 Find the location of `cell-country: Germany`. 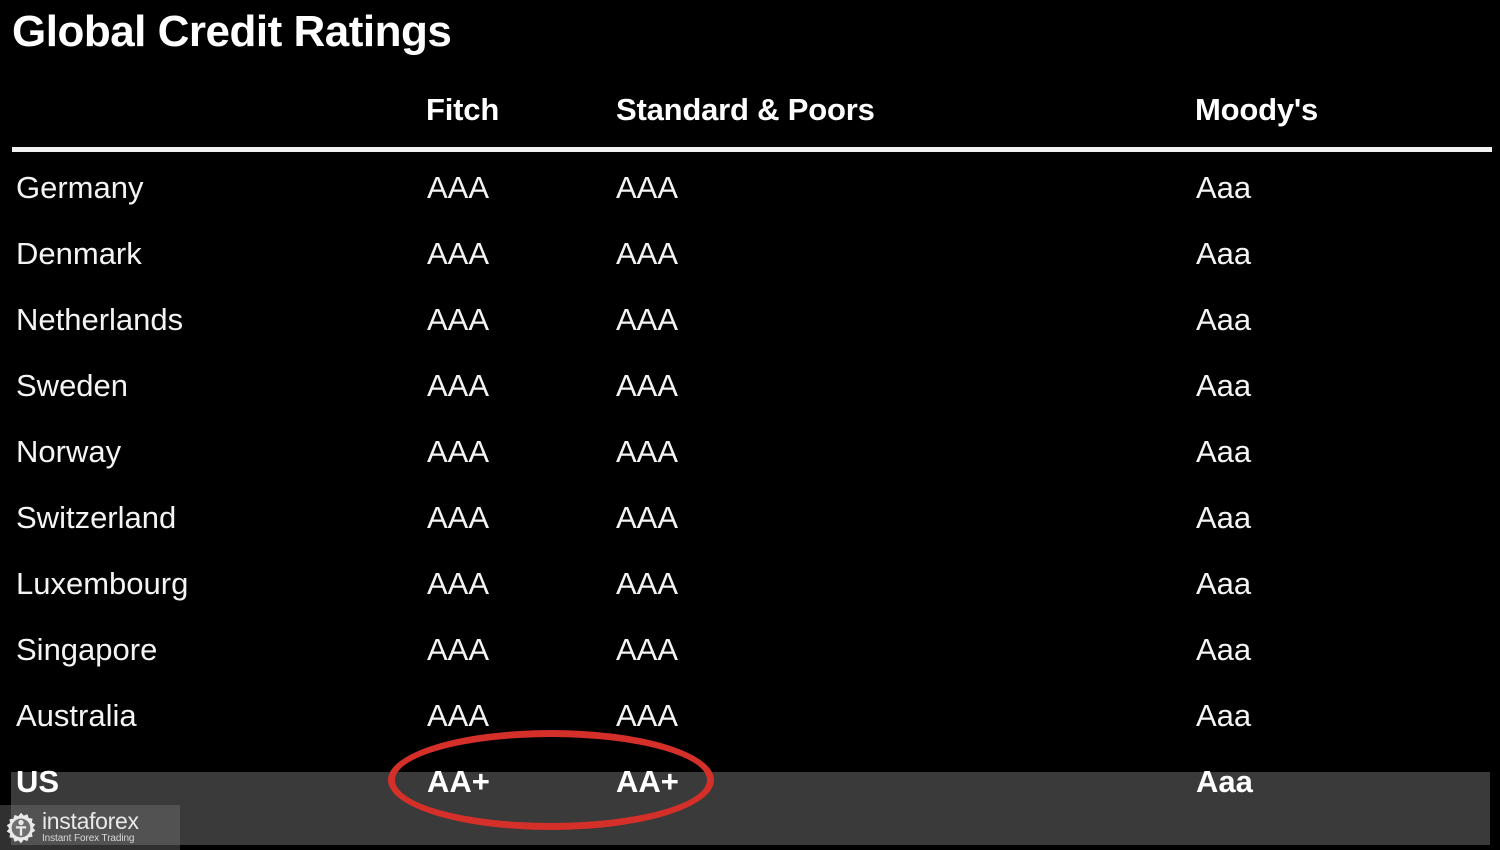

cell-country: Germany is located at coordinates (80, 187).